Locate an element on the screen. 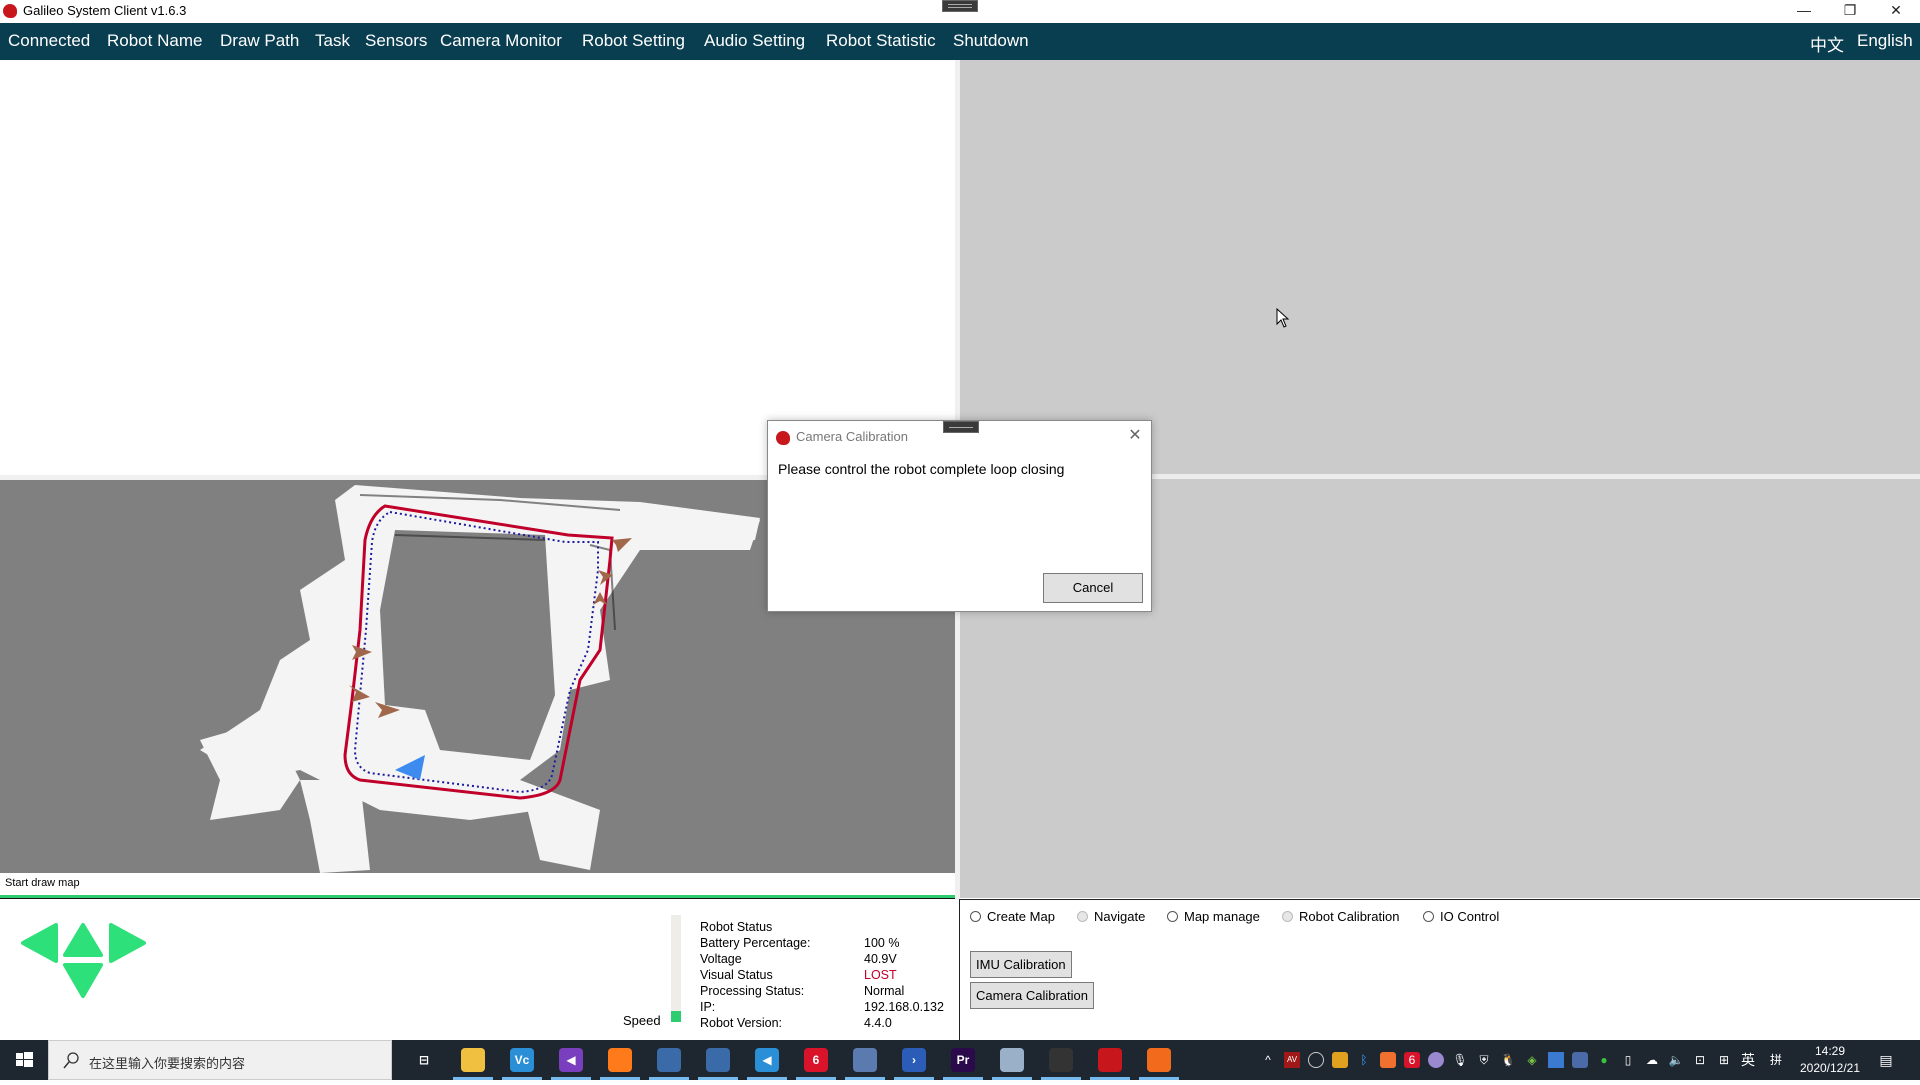 The height and width of the screenshot is (1085, 1920). arrow-right-button is located at coordinates (128, 943).